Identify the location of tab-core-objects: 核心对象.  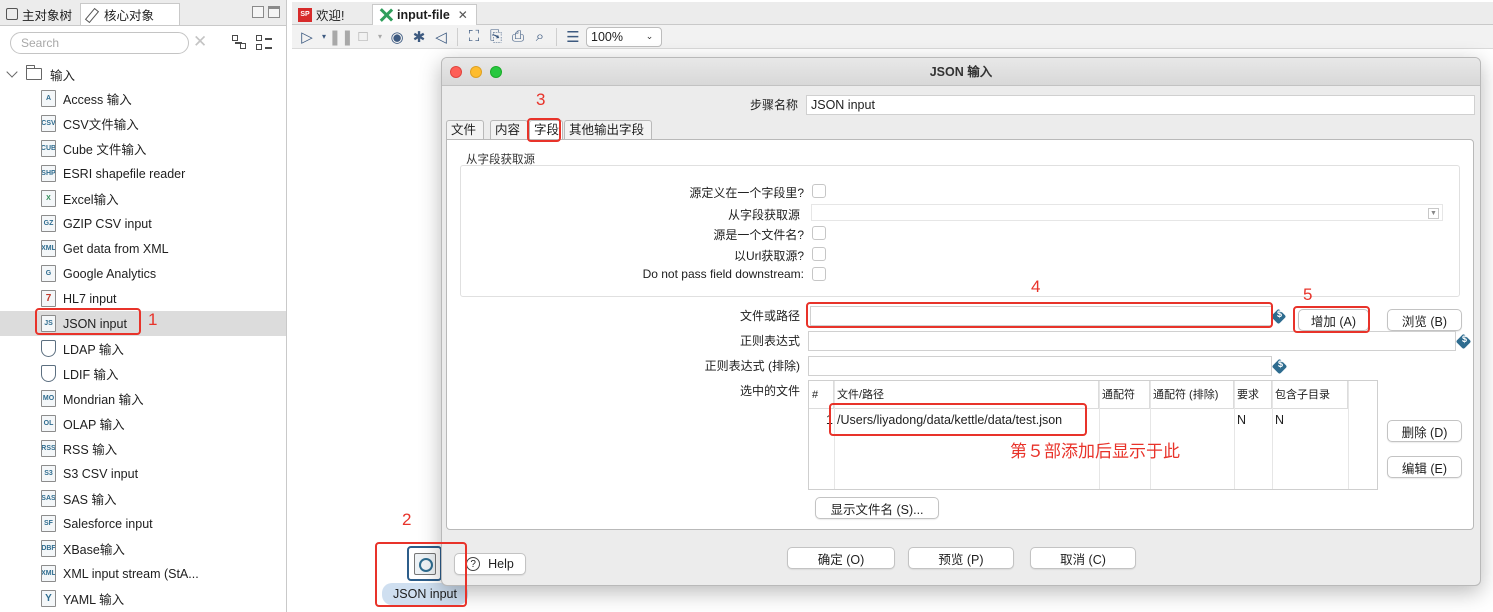
(130, 14).